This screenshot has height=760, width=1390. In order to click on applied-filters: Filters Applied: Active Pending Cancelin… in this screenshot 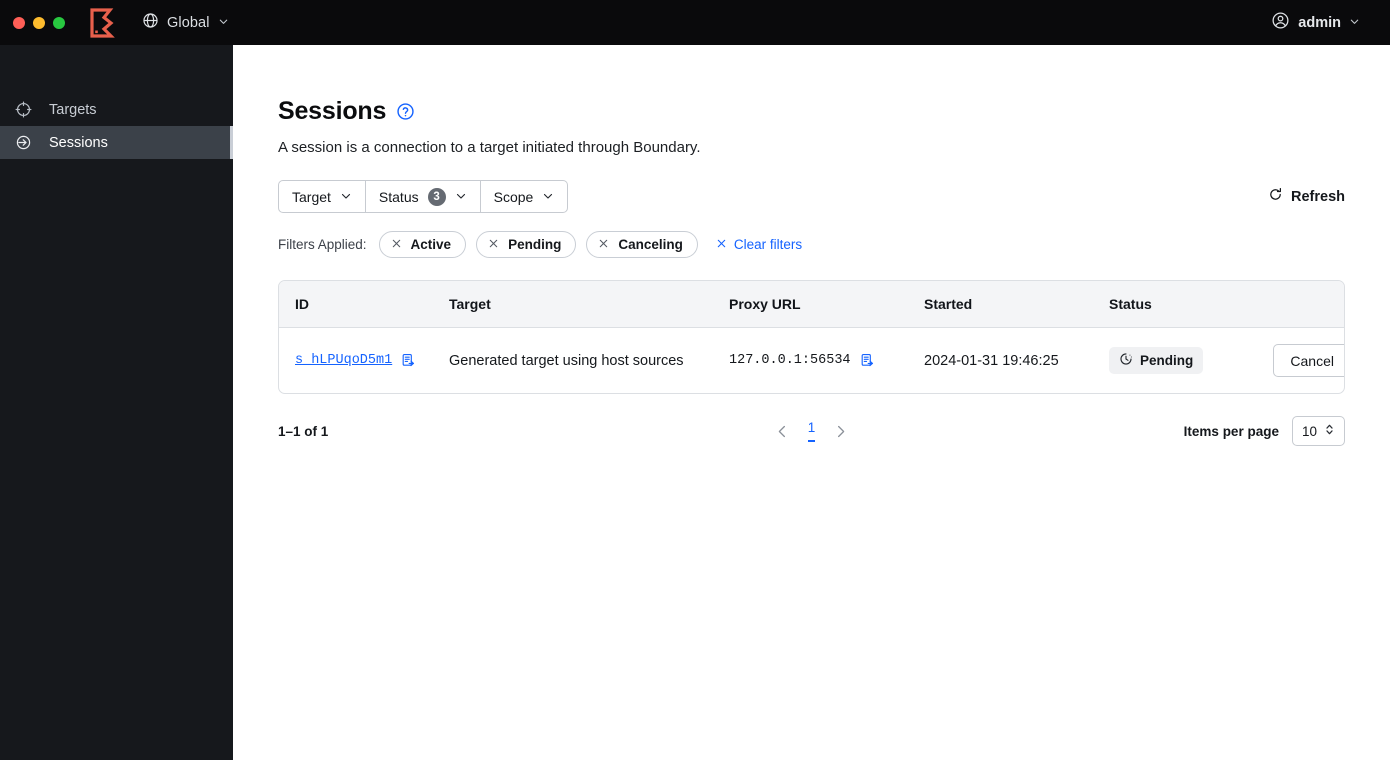, I will do `click(811, 244)`.